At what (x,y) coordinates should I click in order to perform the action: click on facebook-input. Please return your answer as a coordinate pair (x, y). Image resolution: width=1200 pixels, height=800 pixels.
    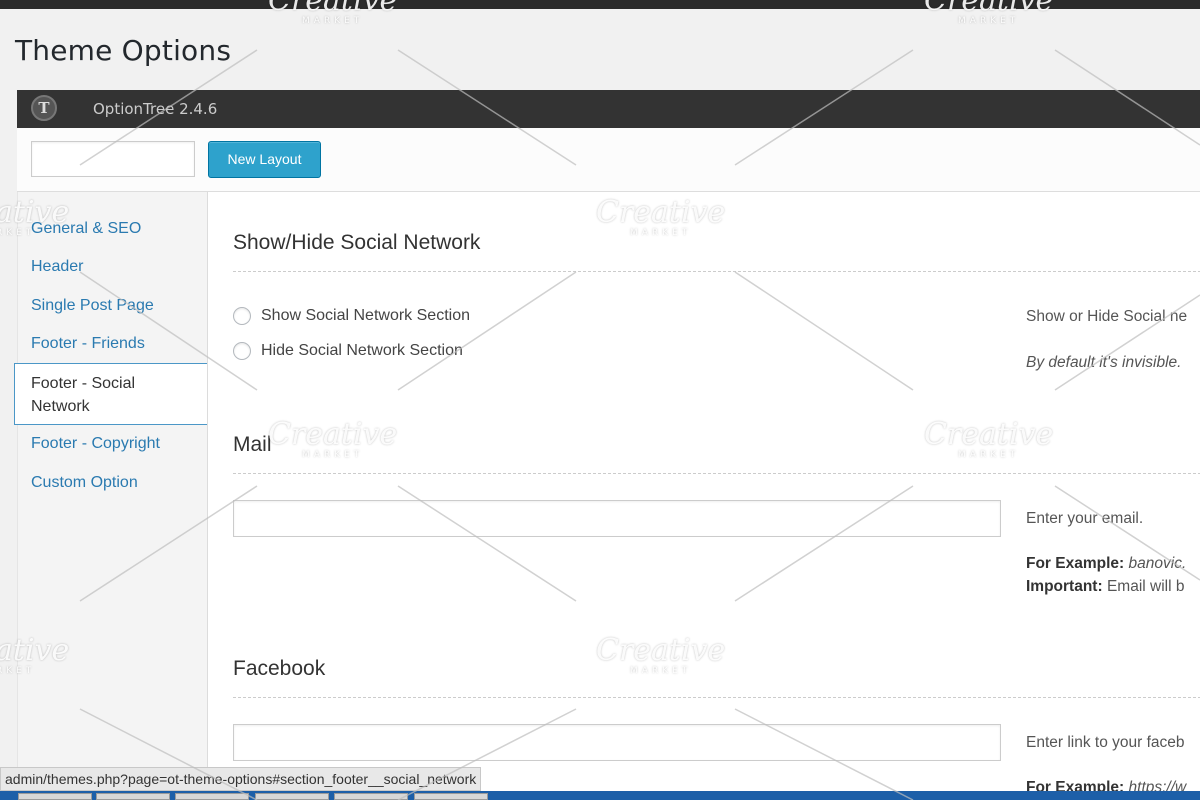
    Looking at the image, I should click on (617, 742).